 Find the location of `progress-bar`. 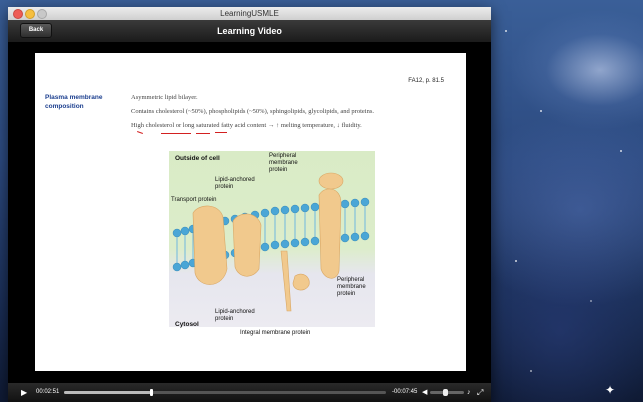

progress-bar is located at coordinates (225, 392).